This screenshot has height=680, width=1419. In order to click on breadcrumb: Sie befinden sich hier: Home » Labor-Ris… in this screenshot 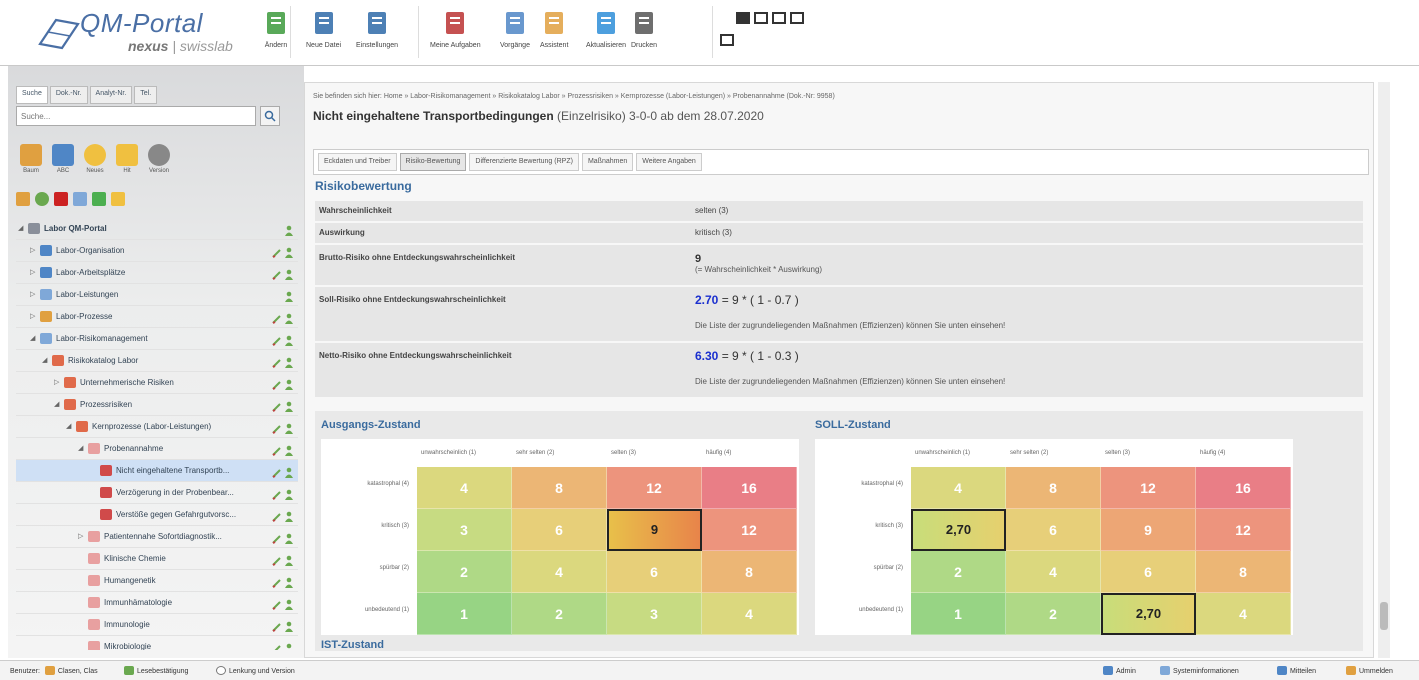, I will do `click(574, 96)`.